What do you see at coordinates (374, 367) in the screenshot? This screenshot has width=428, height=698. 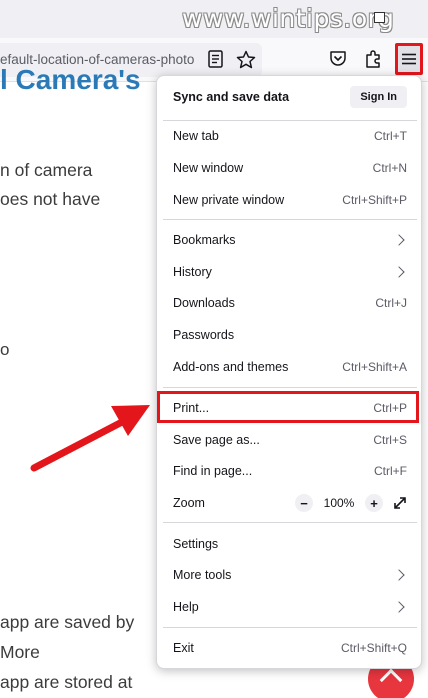 I see `menu-item-shortcut: Ctrl+Shift+A` at bounding box center [374, 367].